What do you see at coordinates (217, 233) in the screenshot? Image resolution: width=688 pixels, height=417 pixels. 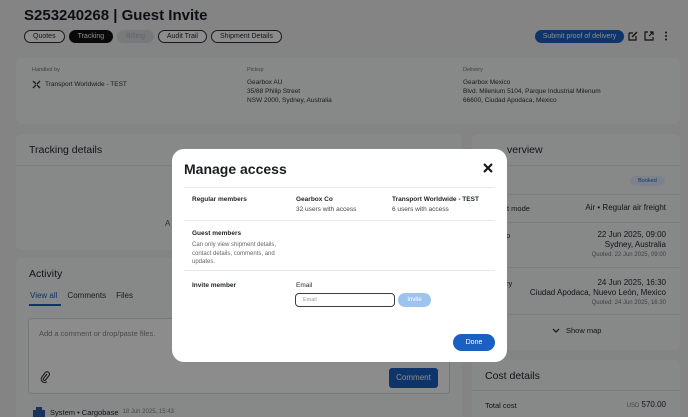 I see `guest-members-label: Guest members` at bounding box center [217, 233].